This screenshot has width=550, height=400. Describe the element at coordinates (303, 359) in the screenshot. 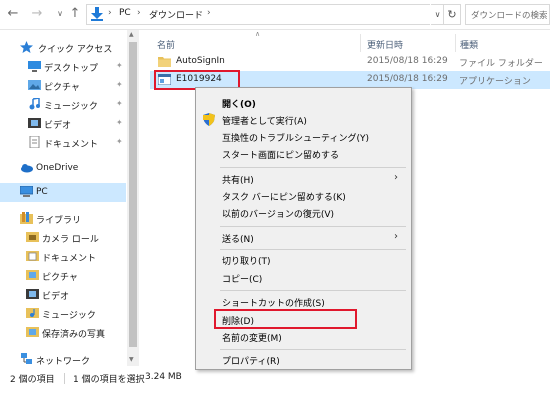

I see `menu-item-properties: プロパティ(R)` at that location.